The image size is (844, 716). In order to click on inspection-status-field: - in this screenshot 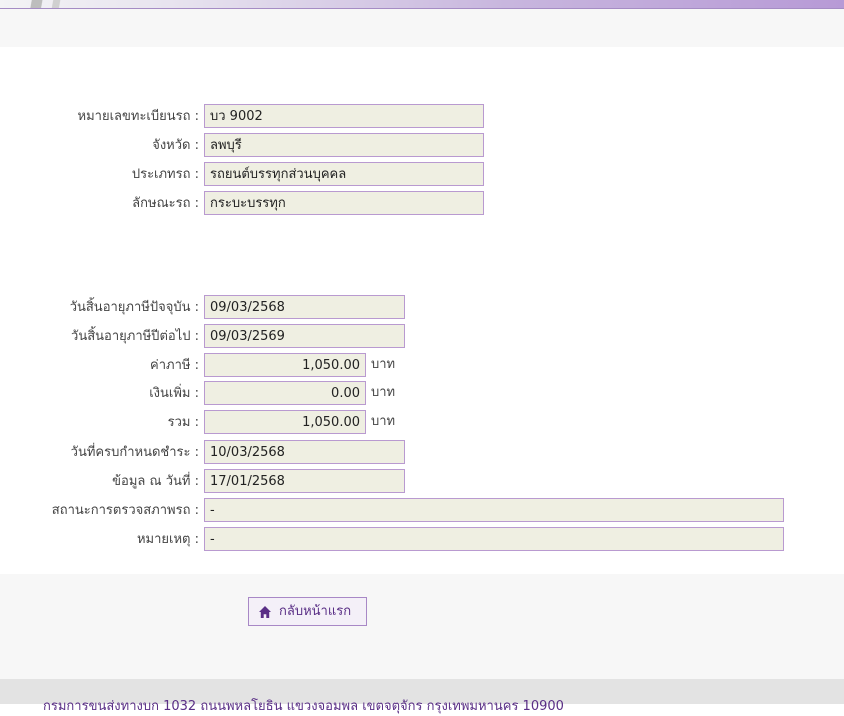, I will do `click(494, 510)`.